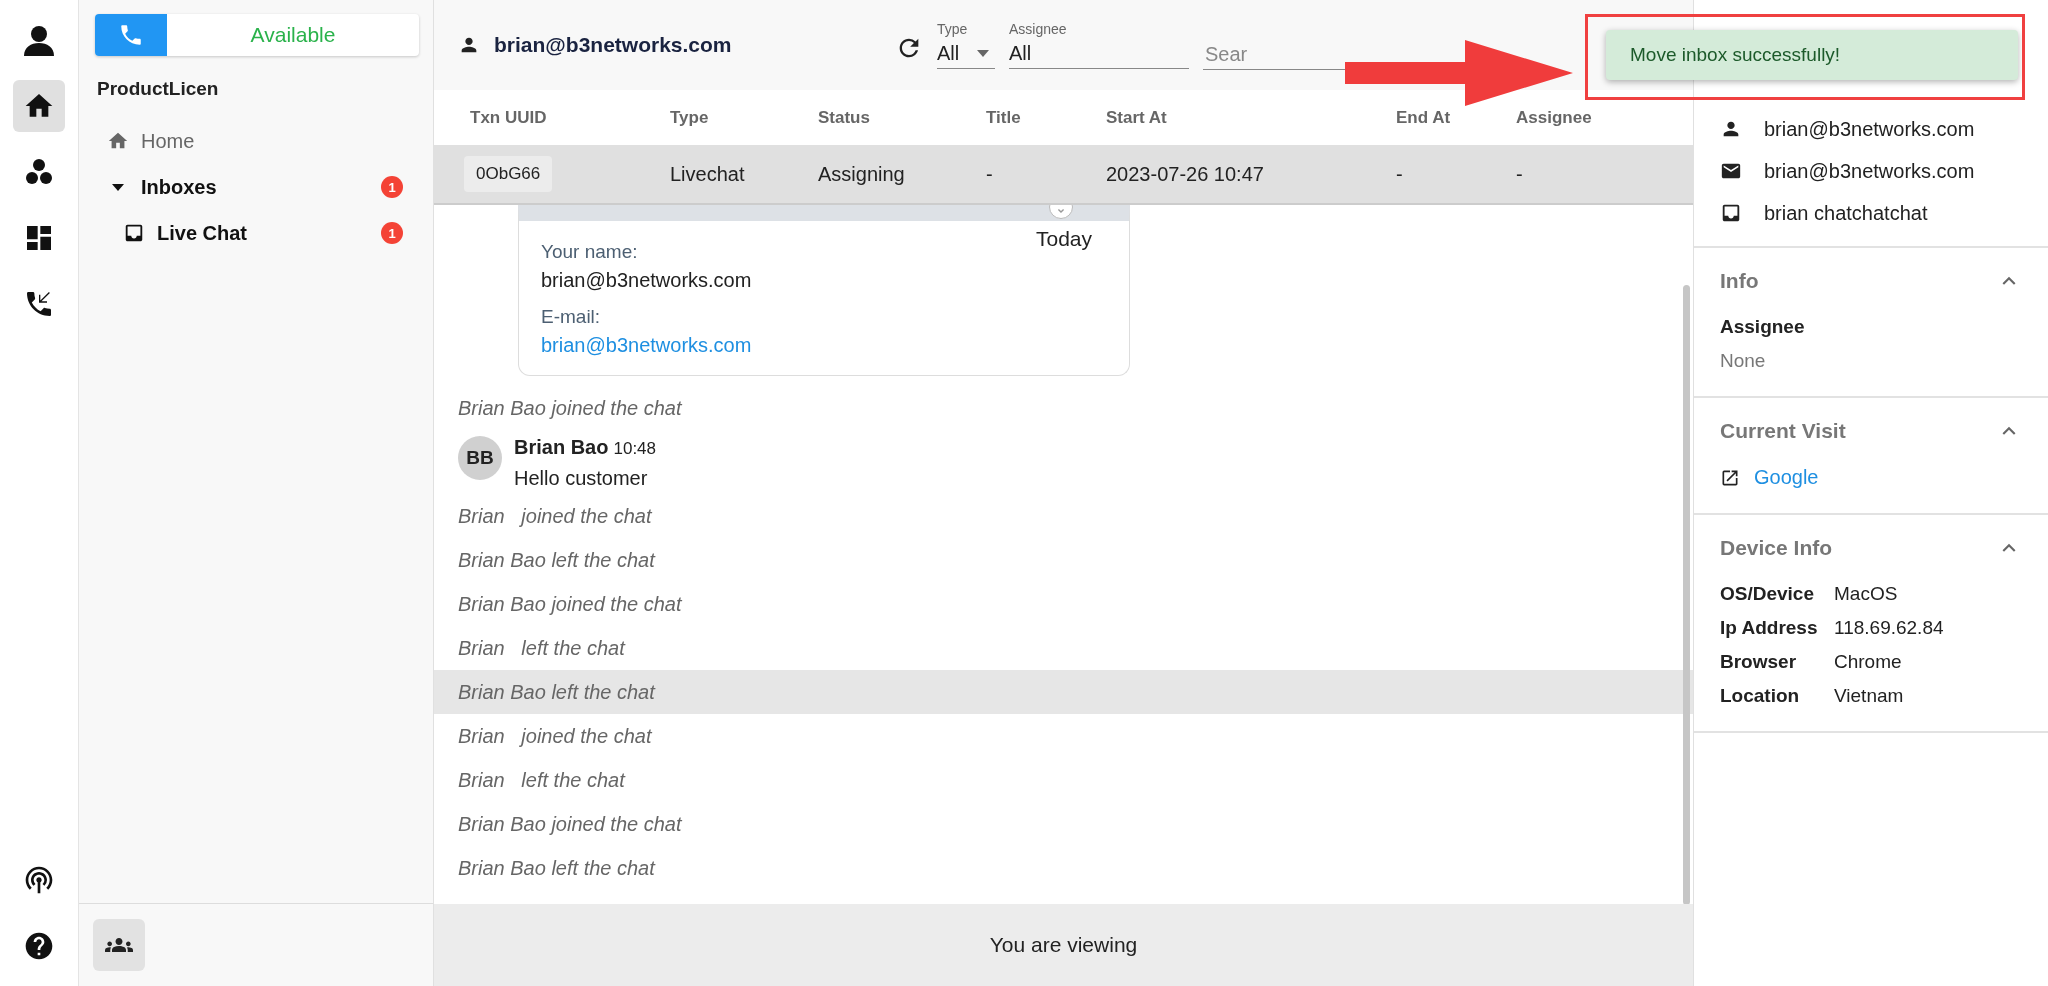 Image resolution: width=2048 pixels, height=986 pixels. What do you see at coordinates (1846, 213) in the screenshot?
I see `contact-text: brian chatchatchat` at bounding box center [1846, 213].